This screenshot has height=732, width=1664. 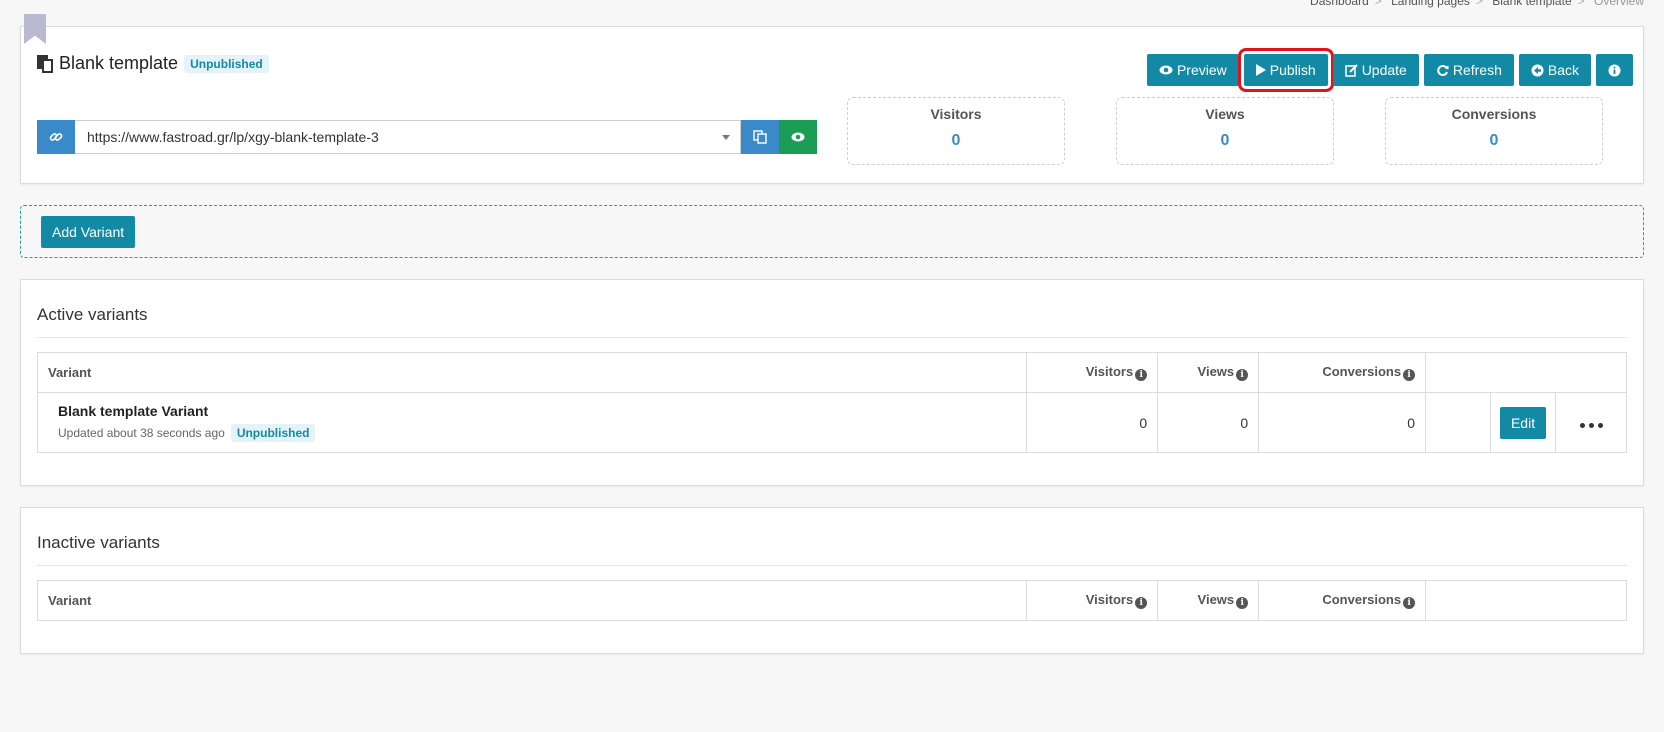 What do you see at coordinates (119, 63) in the screenshot?
I see `page-title-text: Blank template` at bounding box center [119, 63].